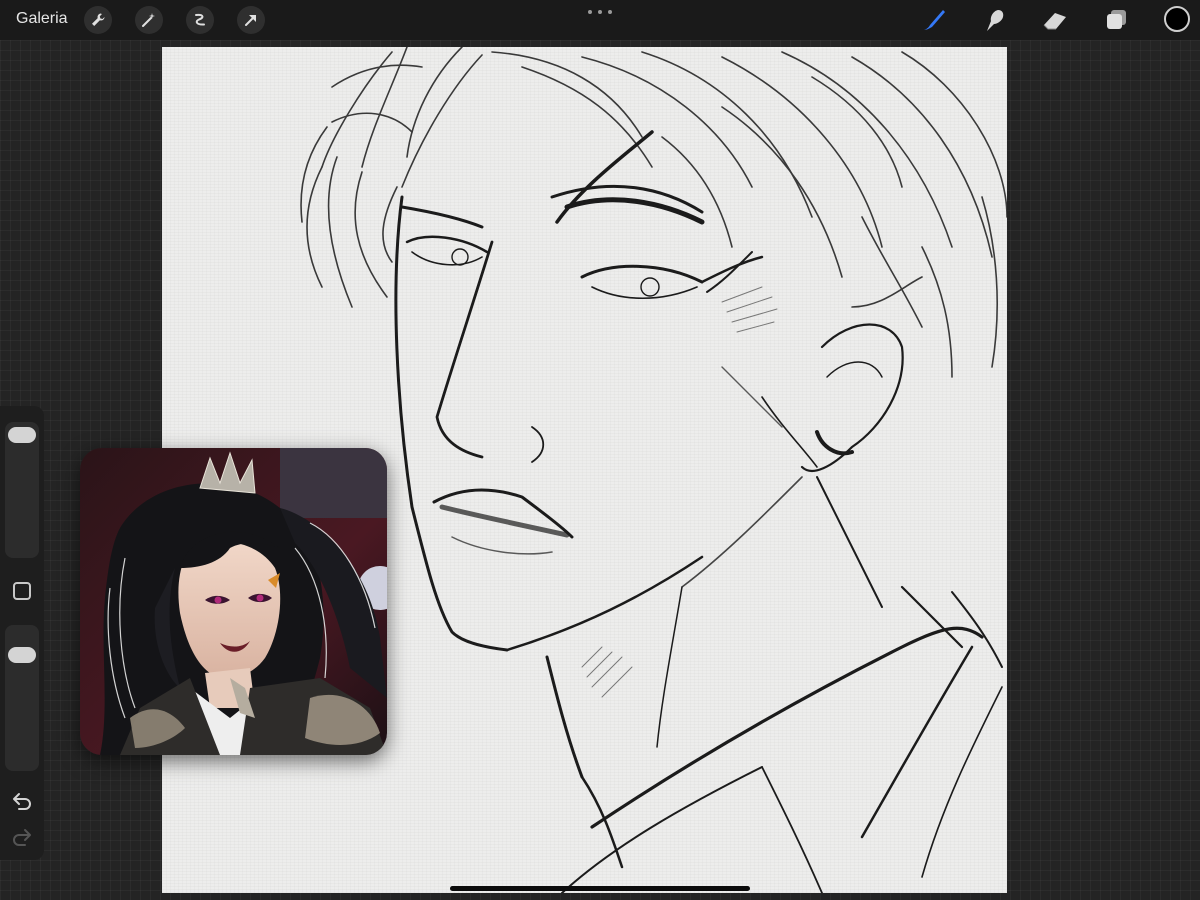 This screenshot has width=1200, height=900. I want to click on wrench-icon, so click(98, 19).